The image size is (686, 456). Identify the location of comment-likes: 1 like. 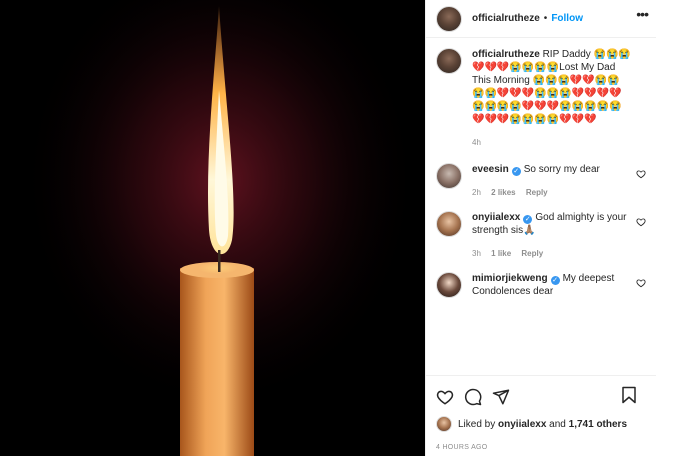
(501, 253).